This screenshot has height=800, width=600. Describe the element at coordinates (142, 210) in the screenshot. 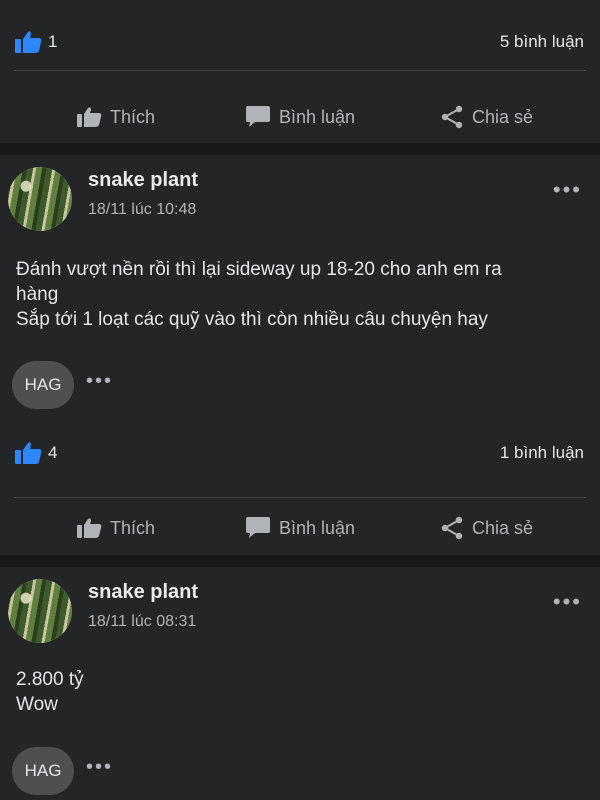

I see `post-time: 18/11 lúc 10:48` at that location.